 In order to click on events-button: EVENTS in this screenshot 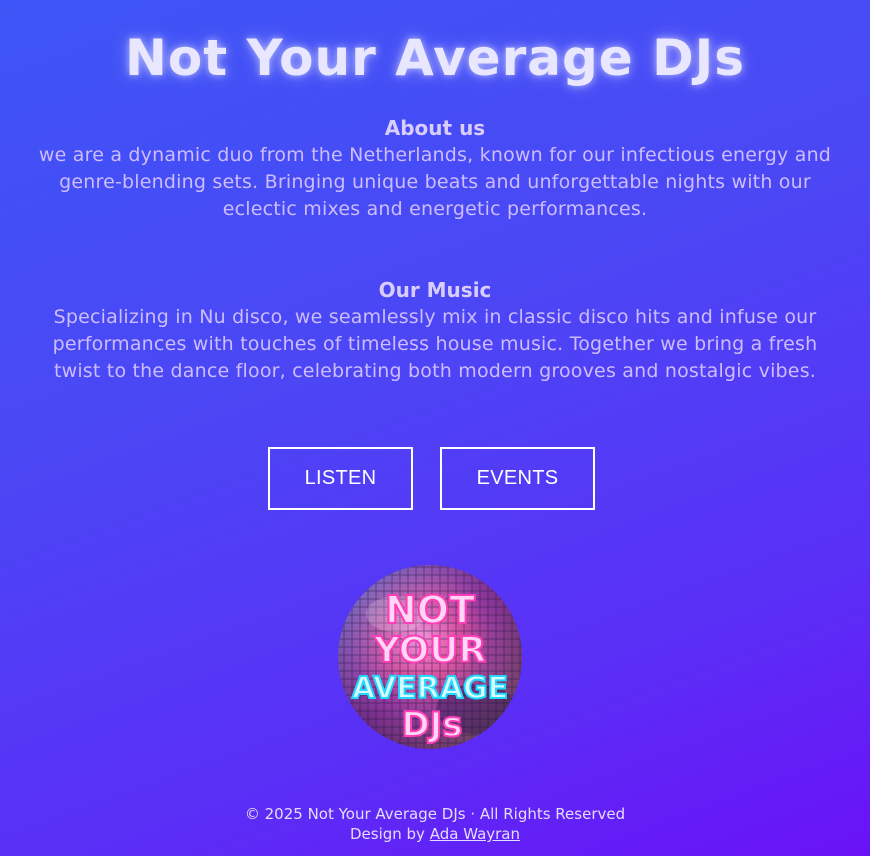, I will do `click(517, 478)`.